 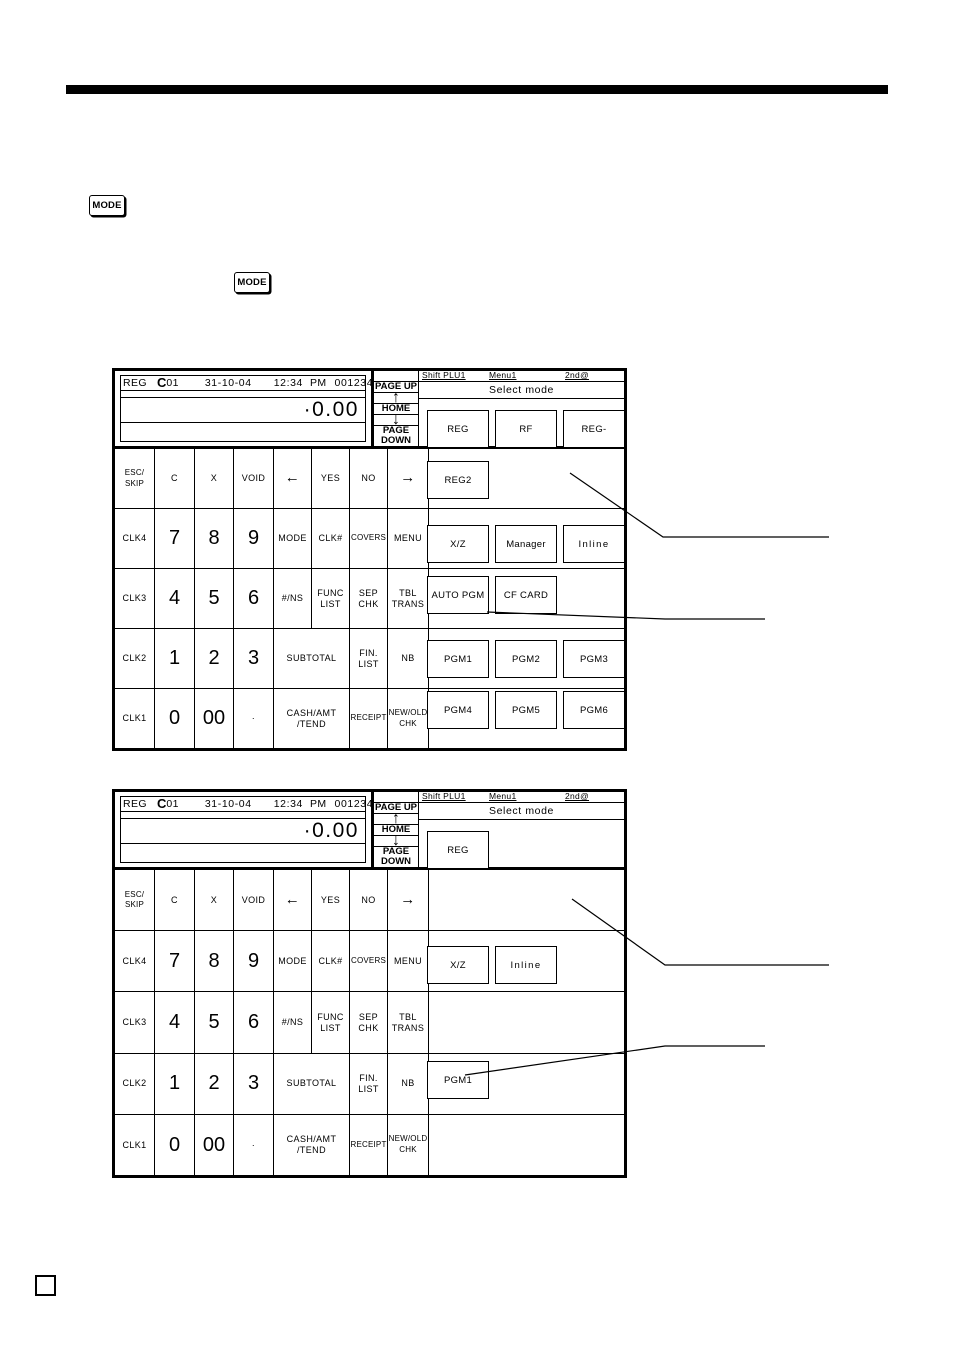 I want to click on mode-button-pgm5: PGM5, so click(x=526, y=710).